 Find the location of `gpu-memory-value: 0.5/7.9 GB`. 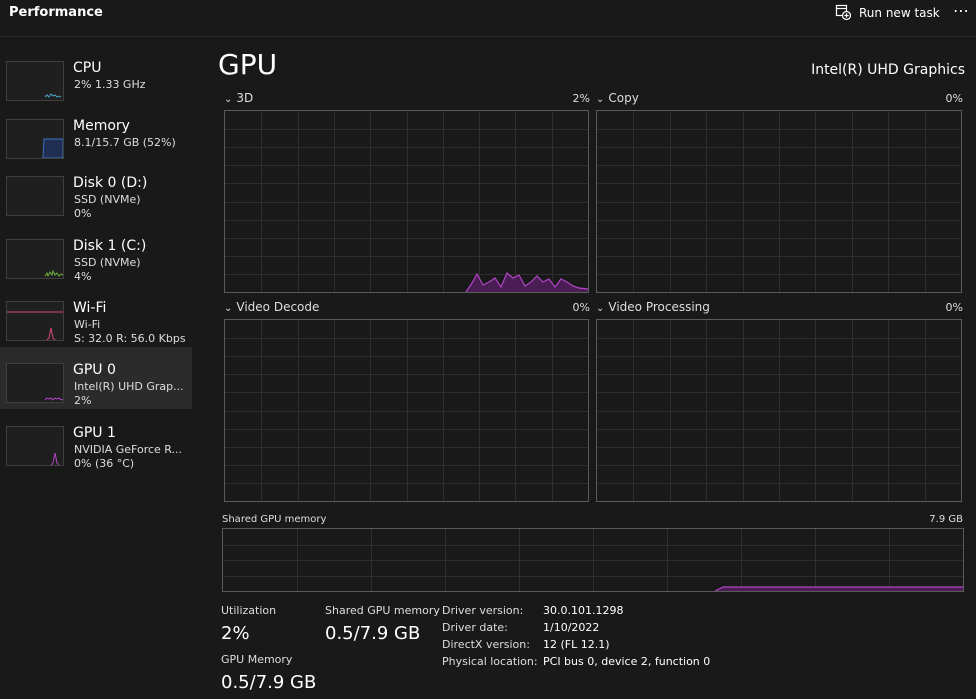

gpu-memory-value: 0.5/7.9 GB is located at coordinates (269, 682).